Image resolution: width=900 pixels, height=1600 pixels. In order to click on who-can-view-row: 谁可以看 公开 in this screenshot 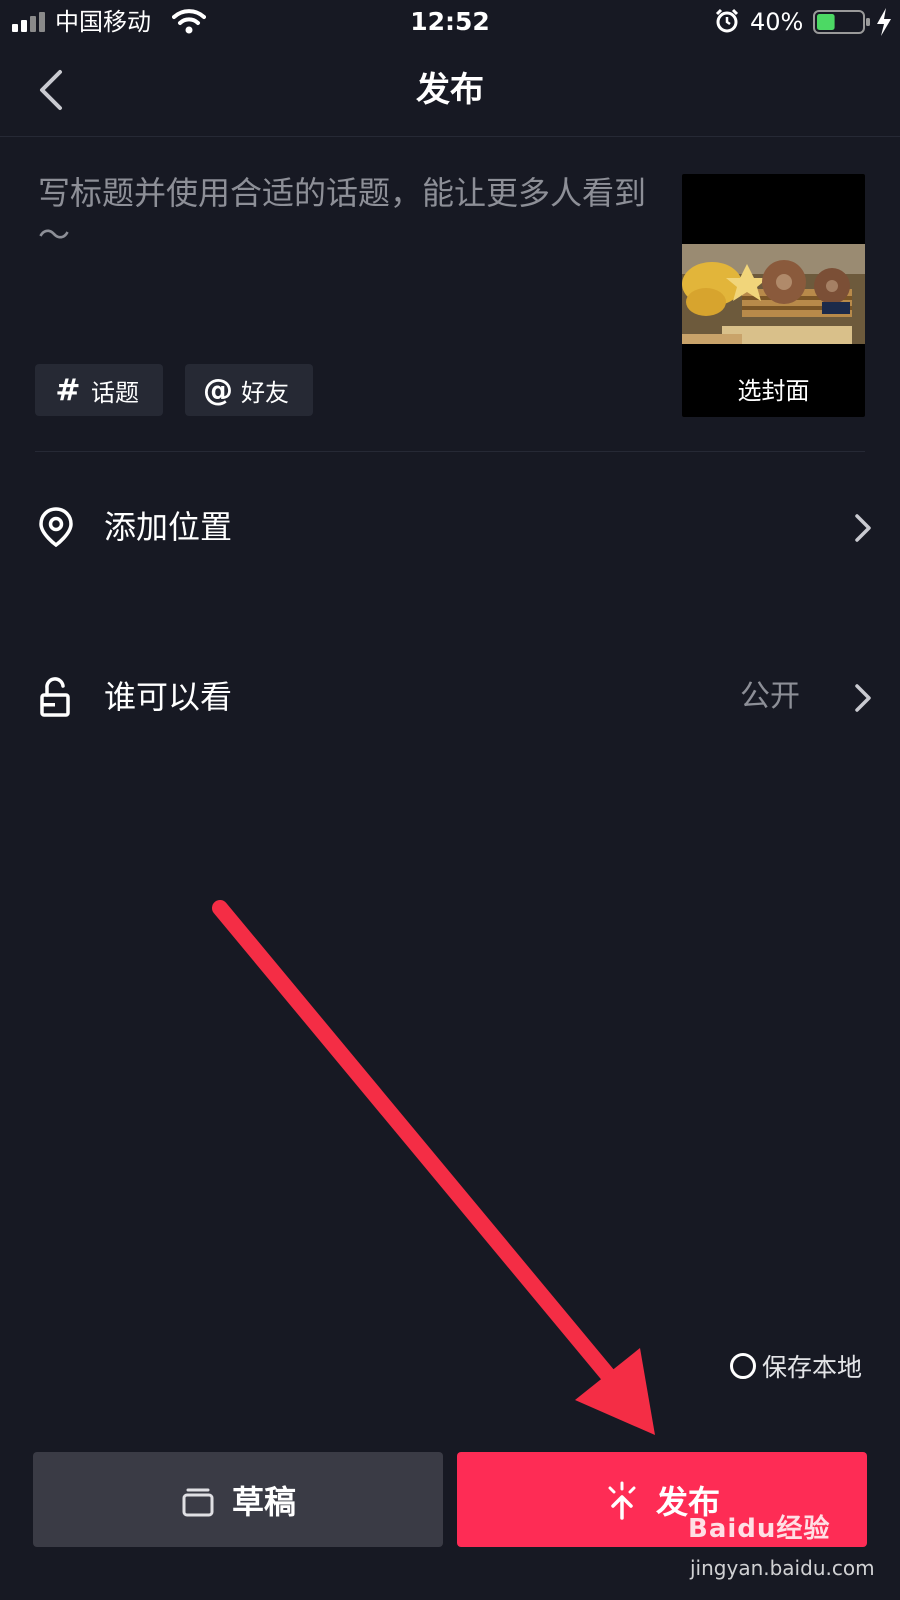, I will do `click(450, 698)`.